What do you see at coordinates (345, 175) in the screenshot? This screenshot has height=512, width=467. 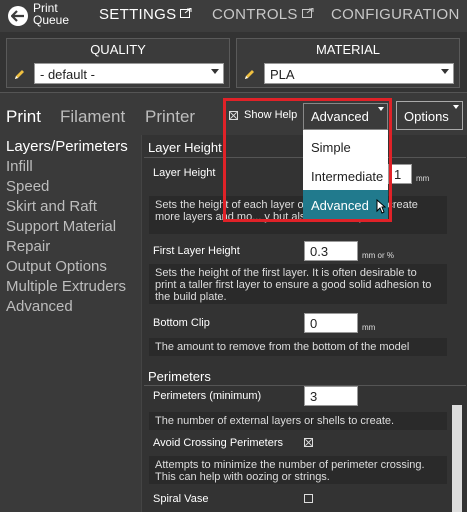 I see `mode-option-intermediate: Intermediate` at bounding box center [345, 175].